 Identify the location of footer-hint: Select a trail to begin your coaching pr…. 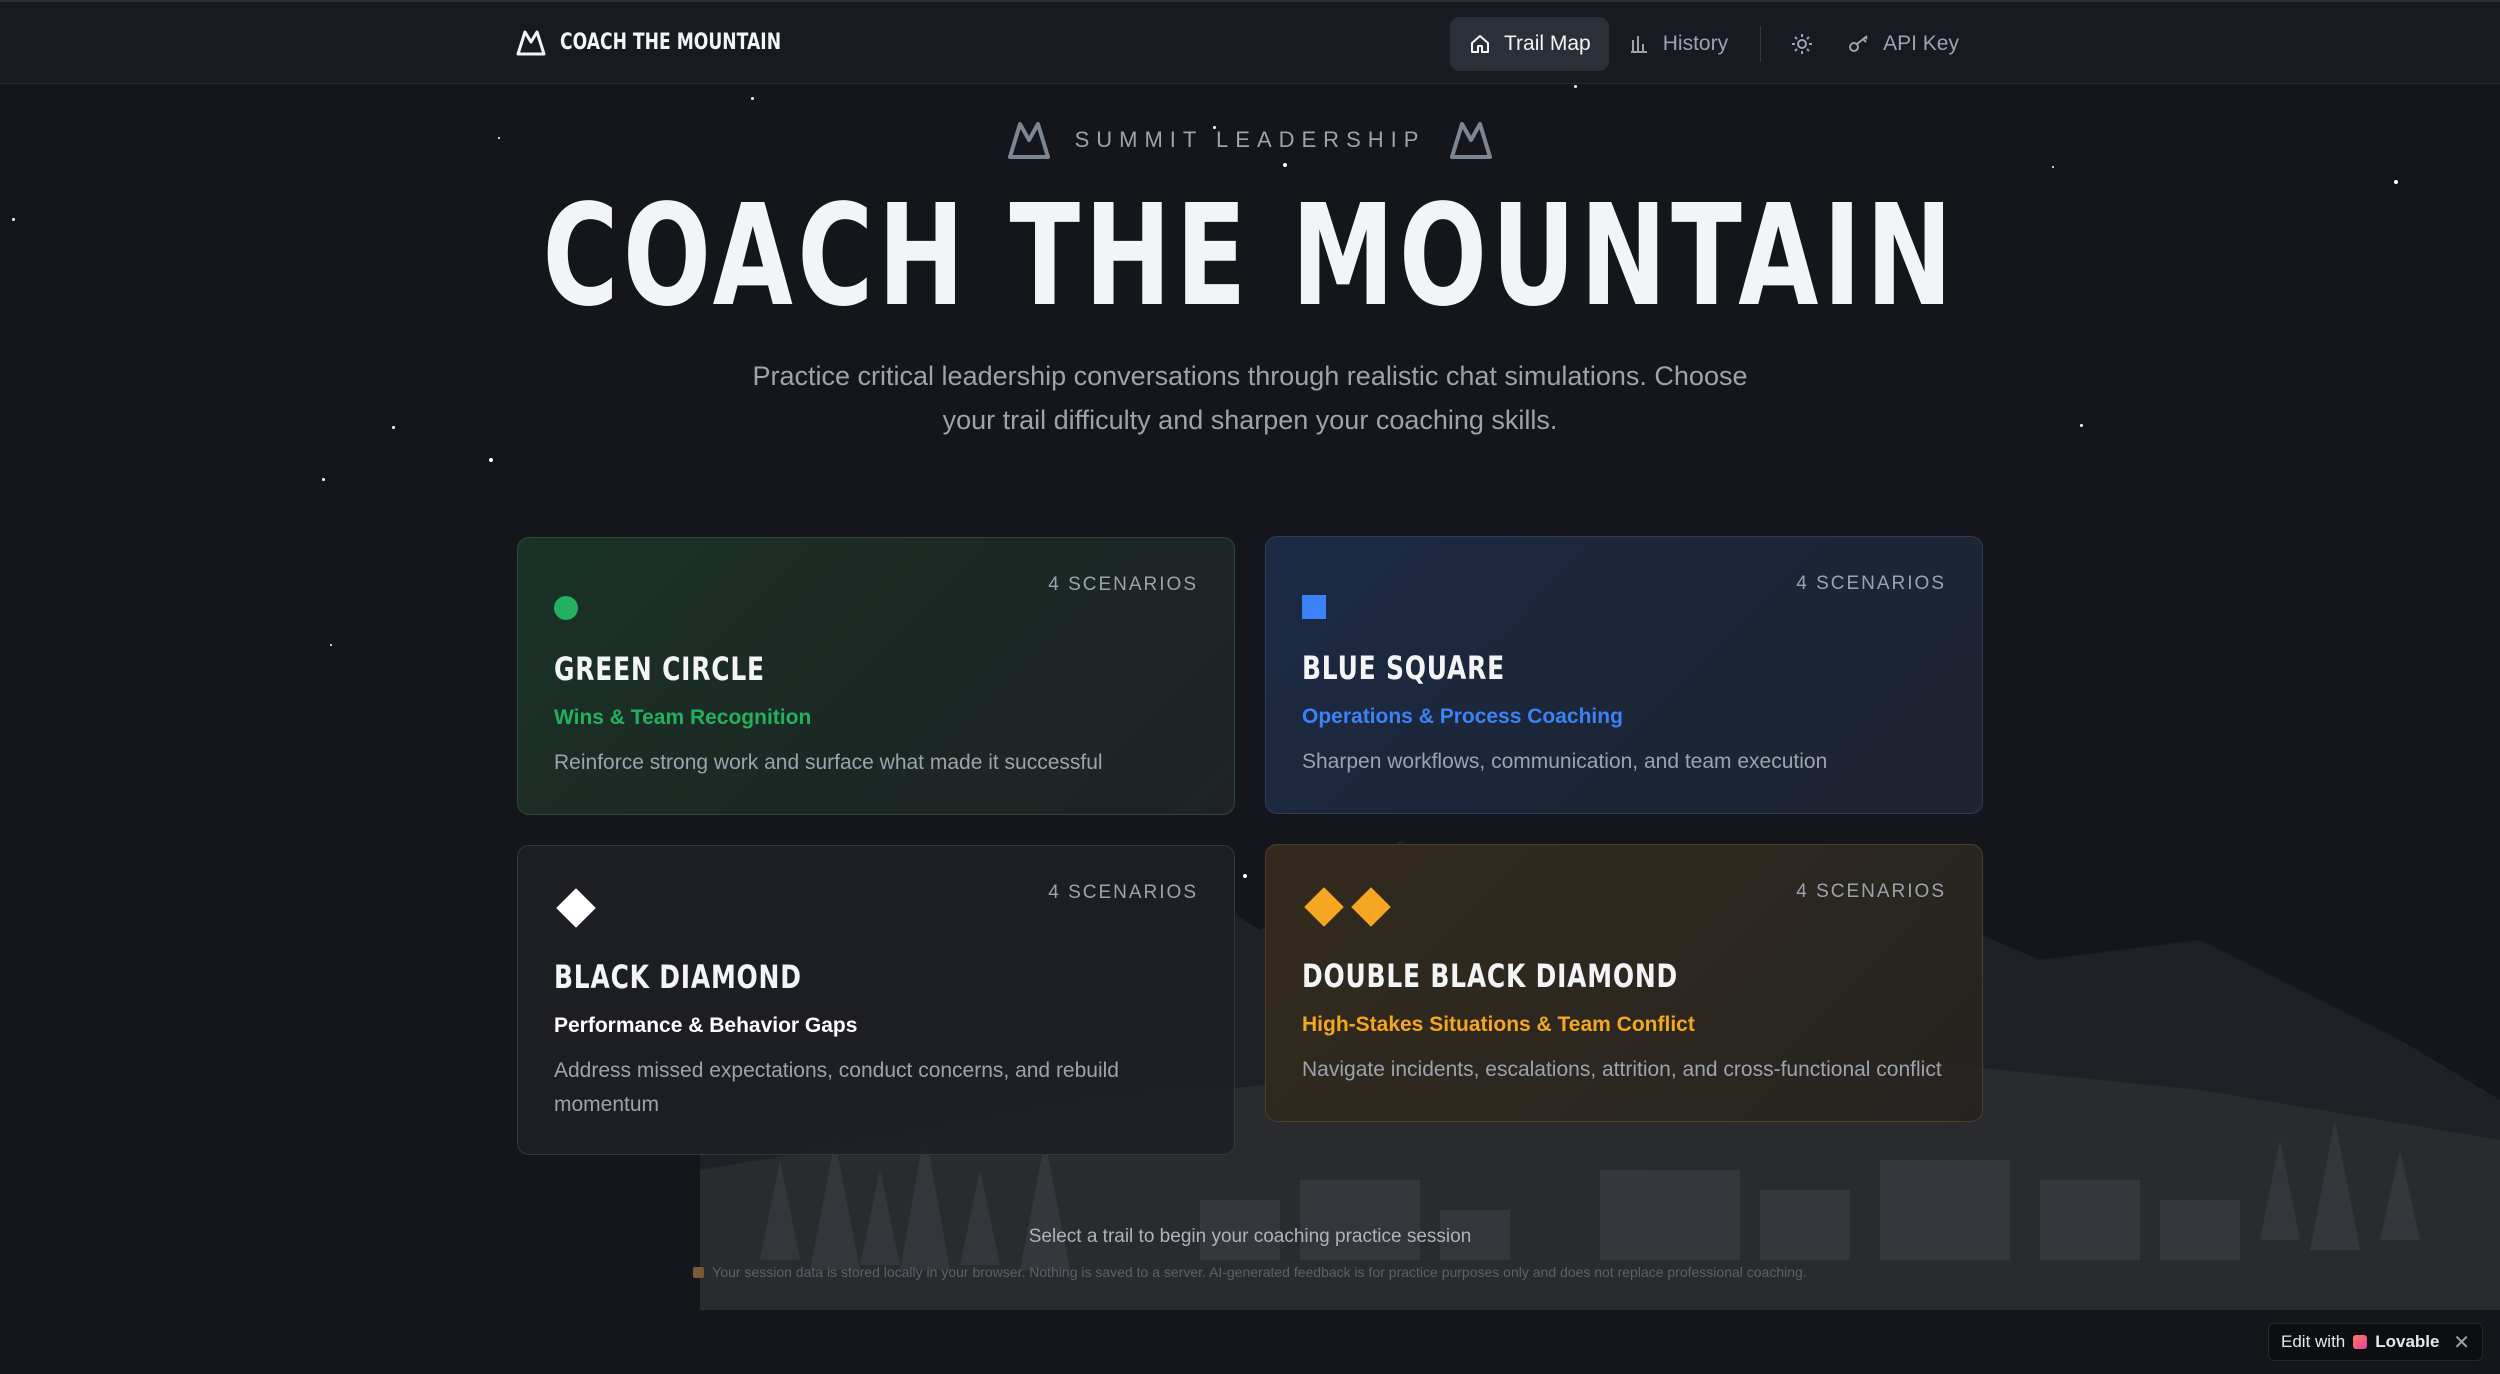
(1250, 1236).